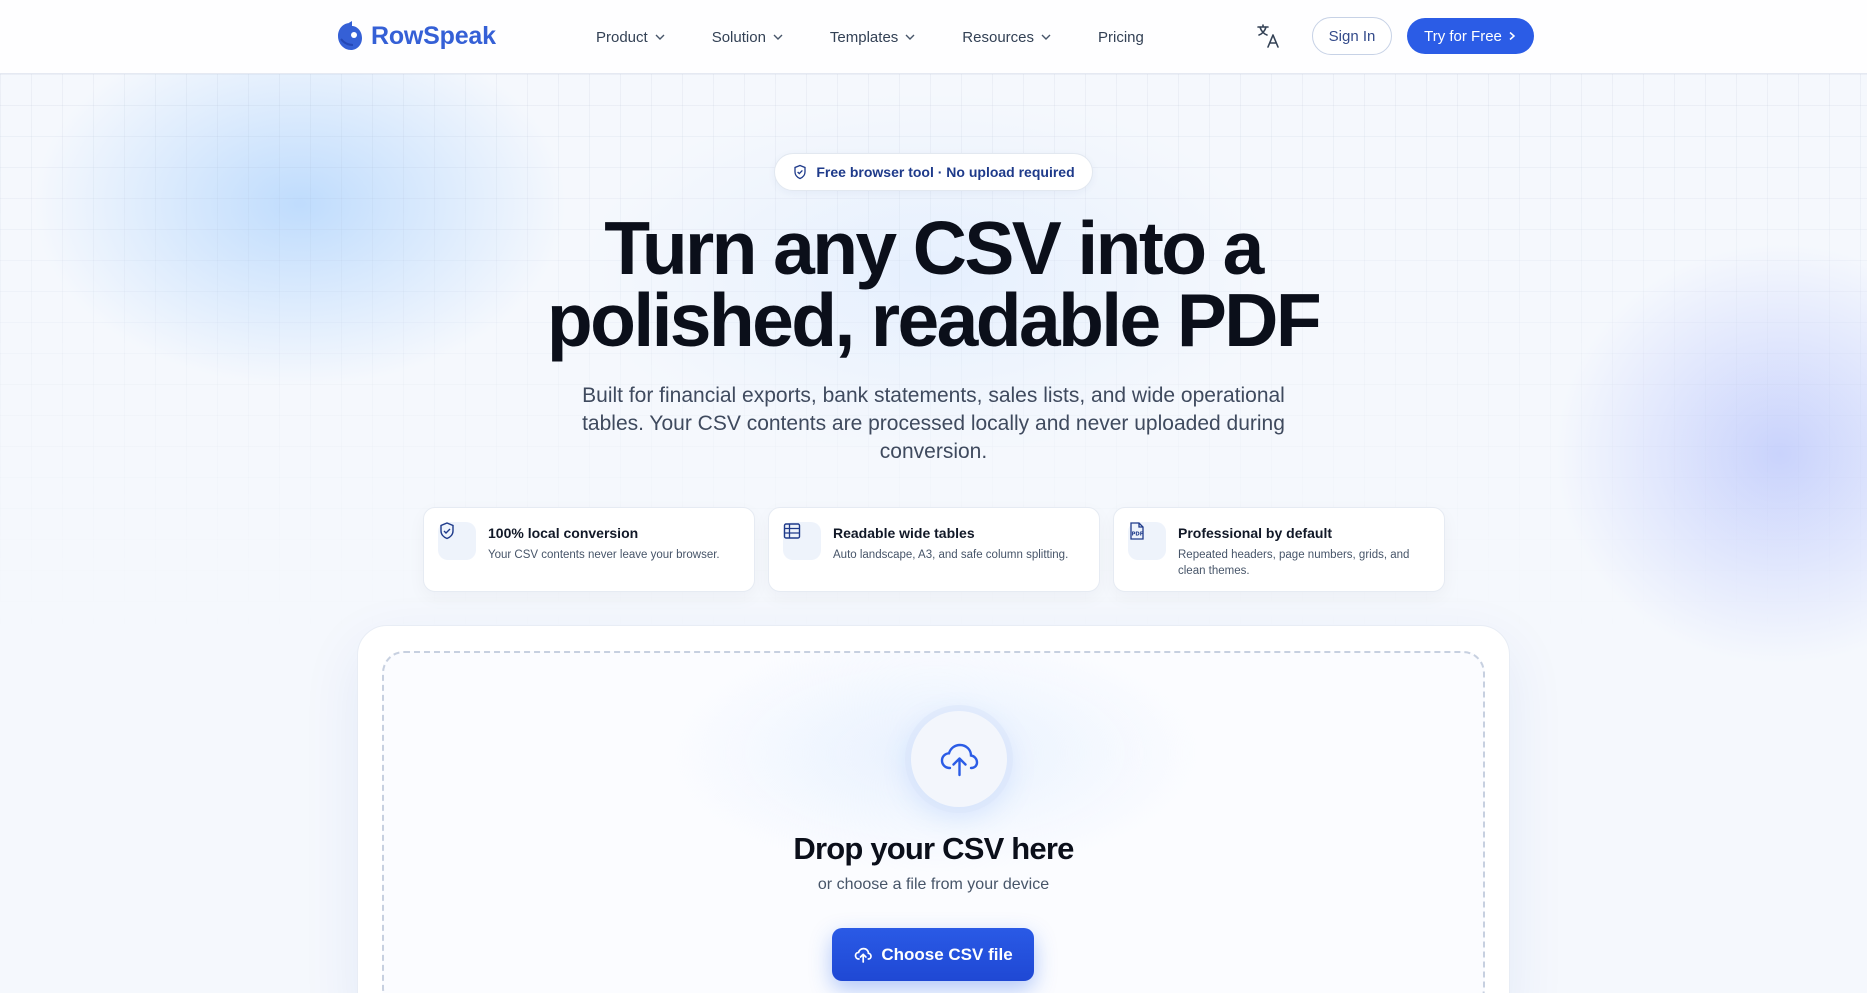  Describe the element at coordinates (1138, 535) in the screenshot. I see `svg-text: PDF` at that location.